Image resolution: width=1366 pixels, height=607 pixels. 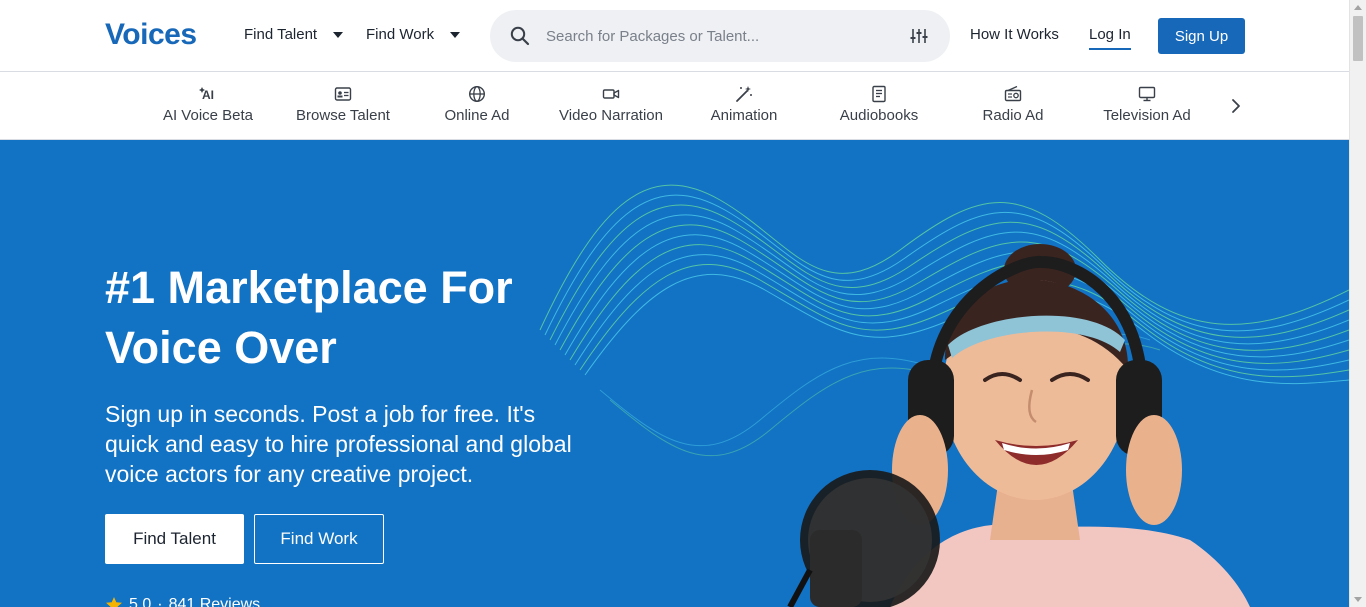 What do you see at coordinates (208, 104) in the screenshot?
I see `category-ai-voice: AI AI Voice Beta` at bounding box center [208, 104].